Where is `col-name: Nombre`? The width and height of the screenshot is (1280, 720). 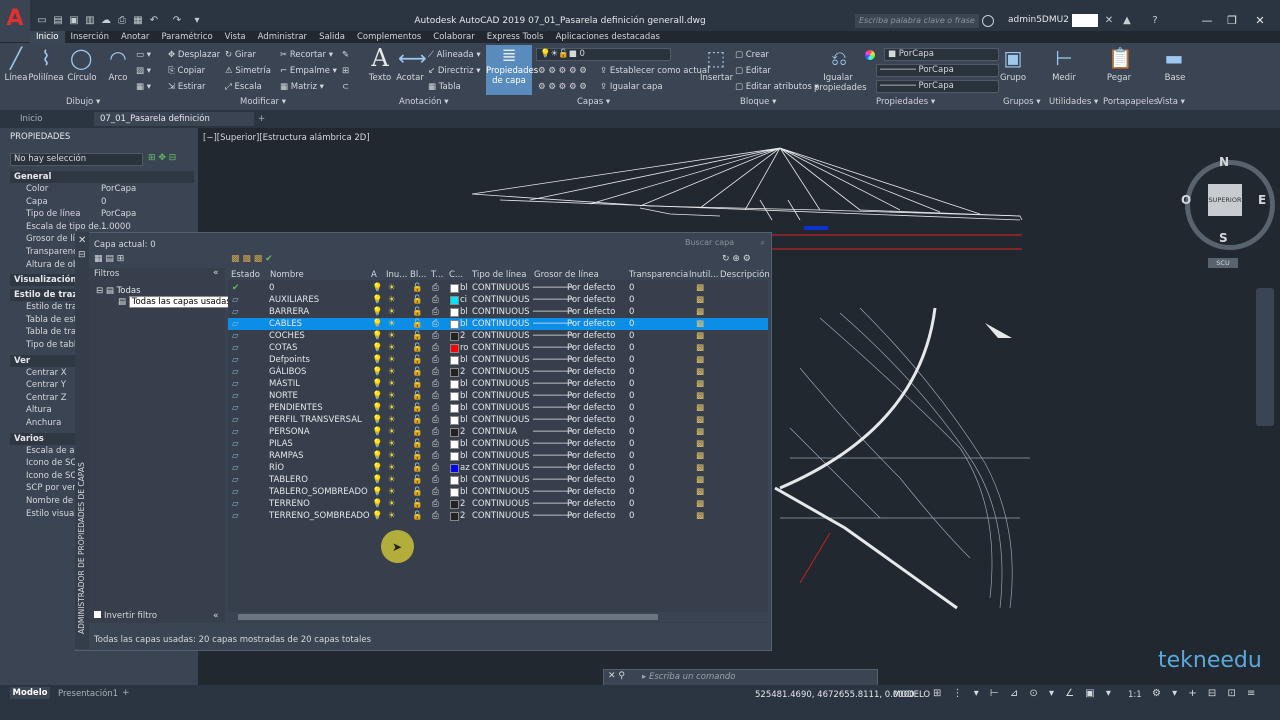 col-name: Nombre is located at coordinates (287, 275).